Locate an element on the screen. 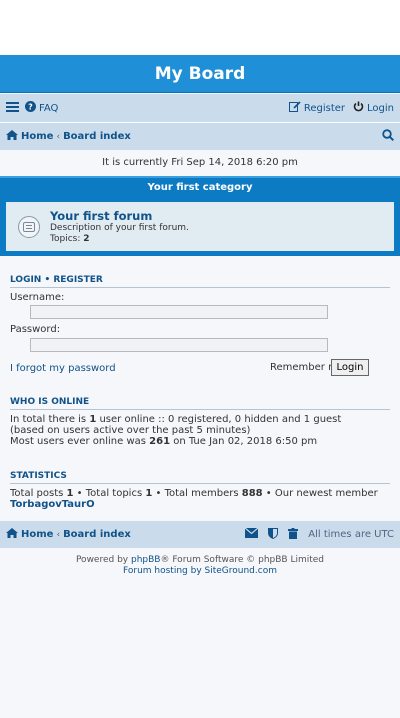 The width and height of the screenshot is (400, 718). login-register-link: LOGIN • REGISTER is located at coordinates (56, 280).